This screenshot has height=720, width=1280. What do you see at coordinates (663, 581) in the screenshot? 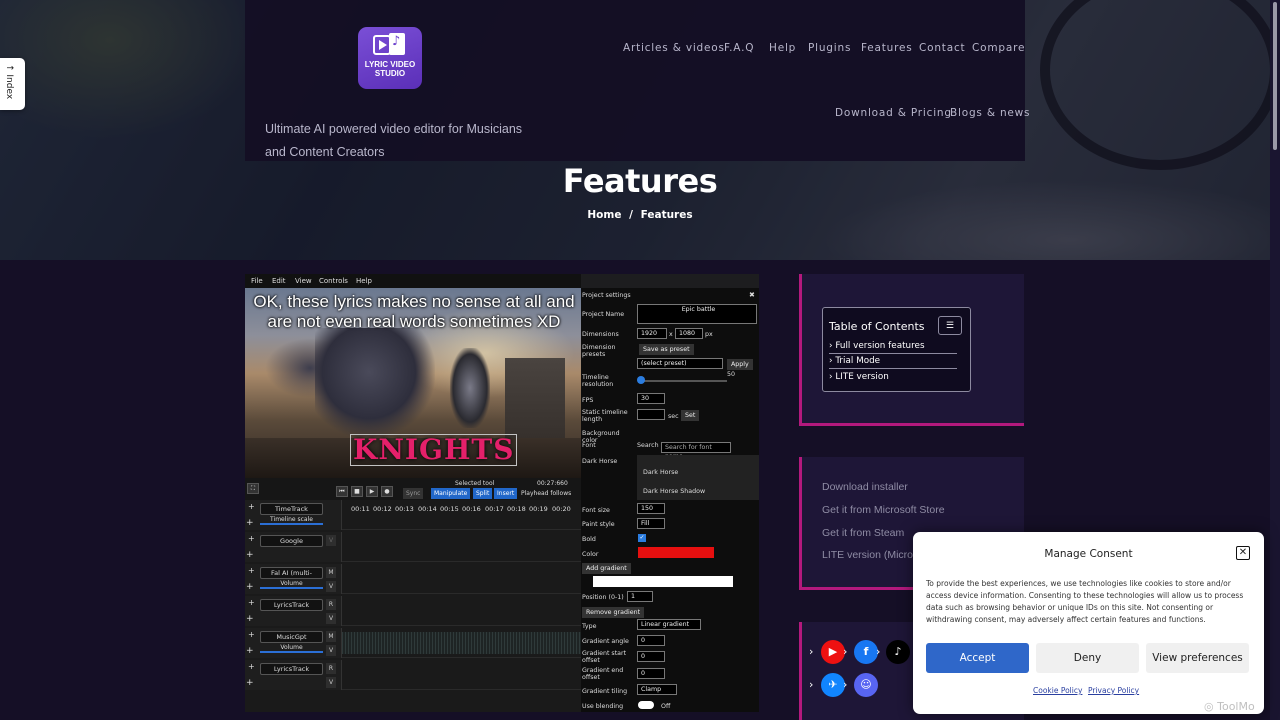
I see `gradient-bar` at bounding box center [663, 581].